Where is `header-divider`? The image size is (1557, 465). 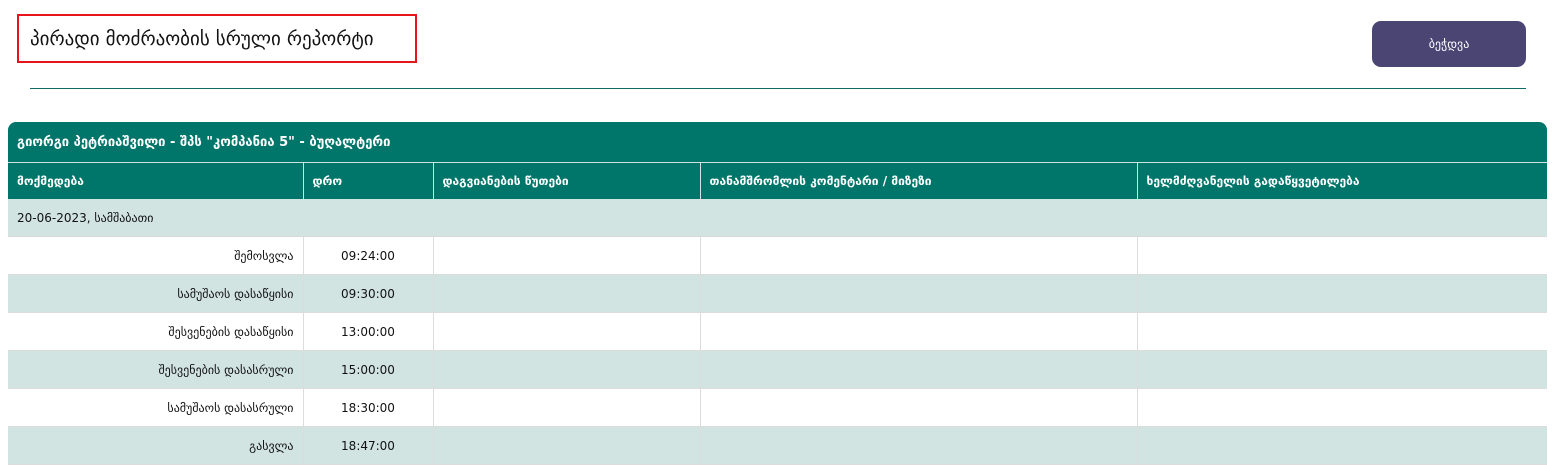
header-divider is located at coordinates (778, 88).